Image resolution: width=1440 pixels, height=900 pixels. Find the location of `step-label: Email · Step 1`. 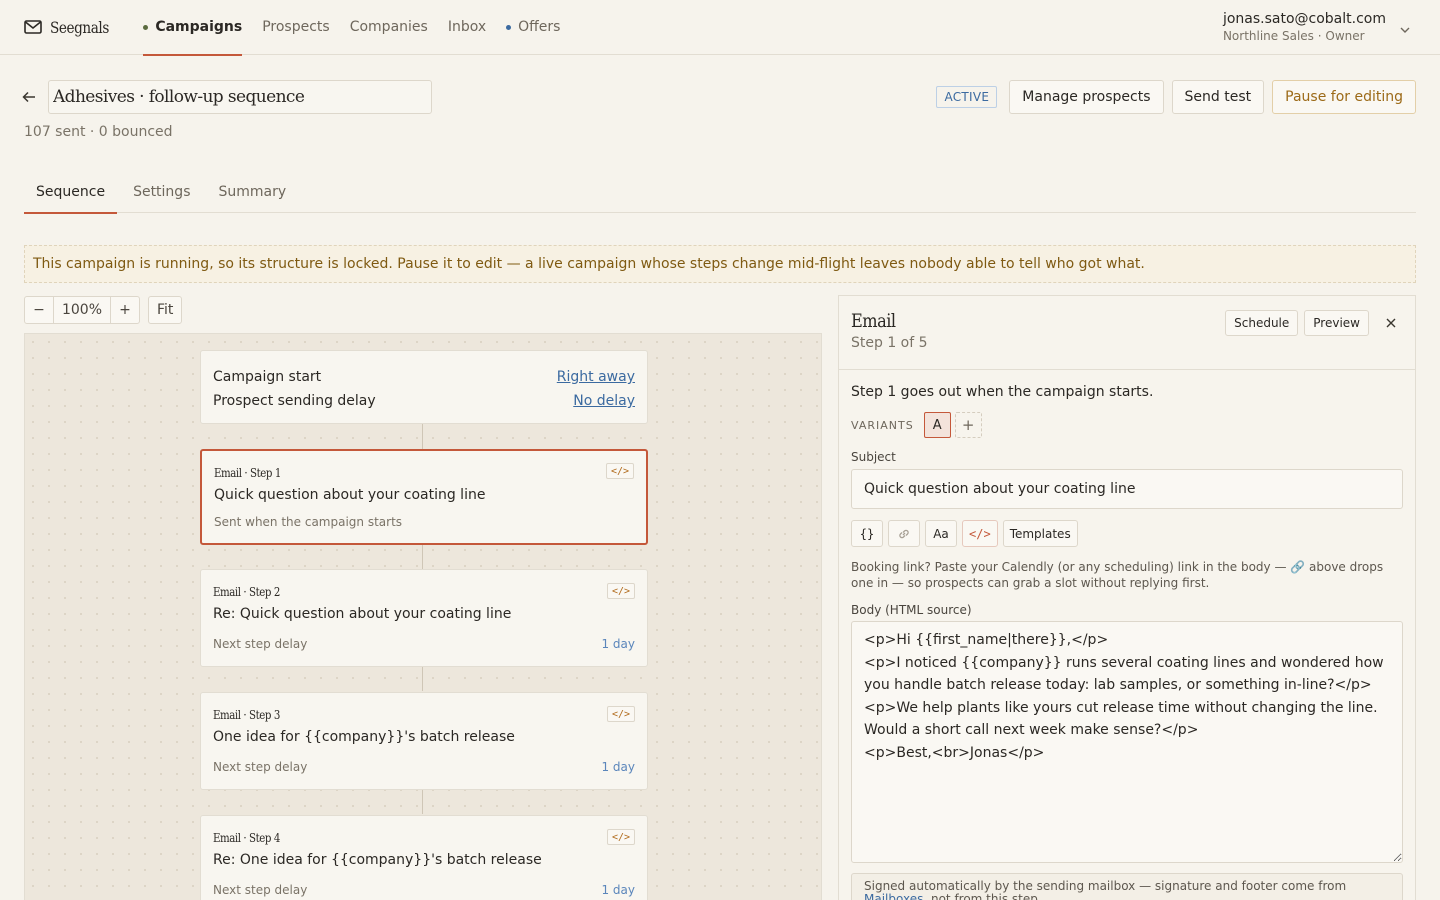

step-label: Email · Step 1 is located at coordinates (247, 473).